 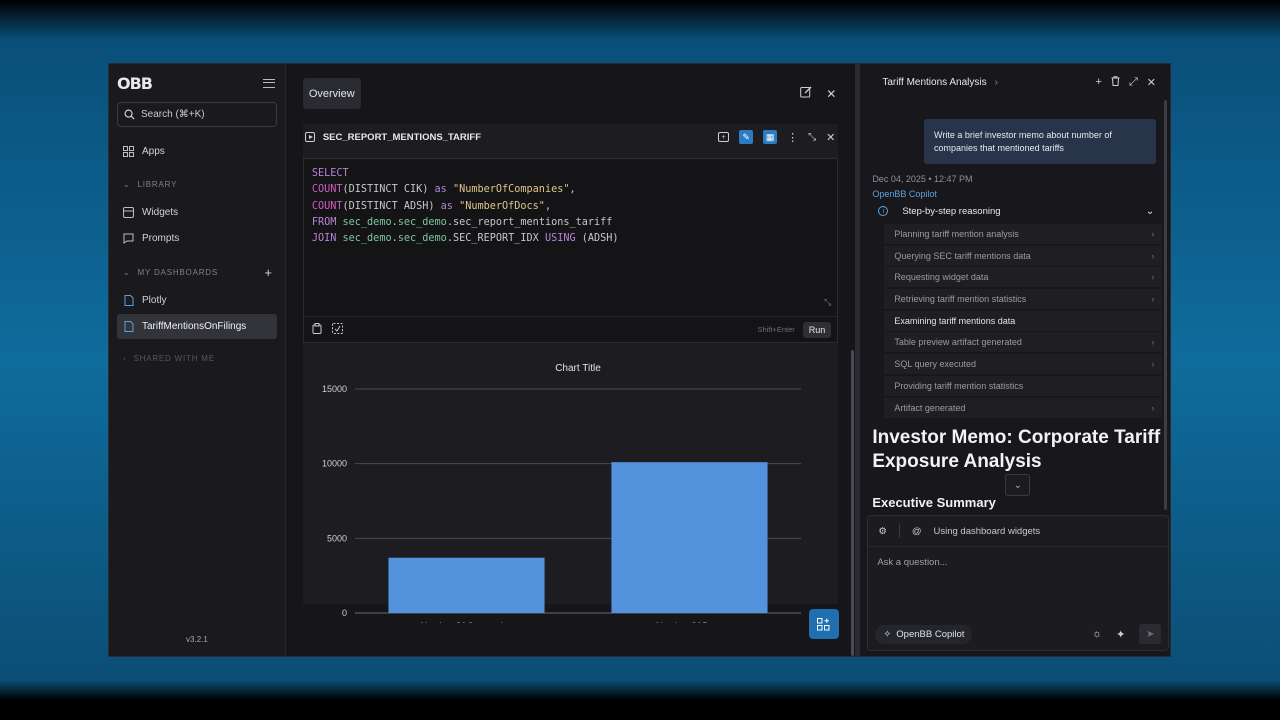 What do you see at coordinates (128, 151) in the screenshot?
I see `grid-icon` at bounding box center [128, 151].